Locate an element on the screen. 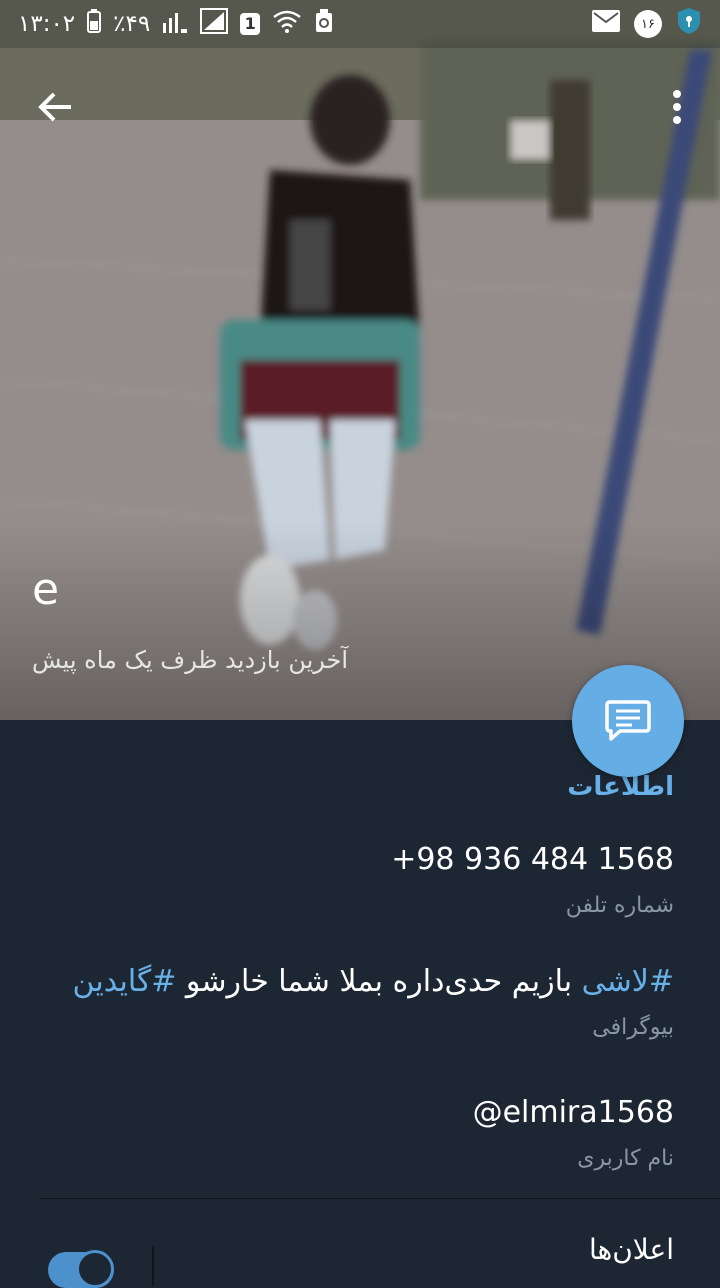 This screenshot has height=1288, width=720. bio-hashtag-2: #گایدین is located at coordinates (125, 981).